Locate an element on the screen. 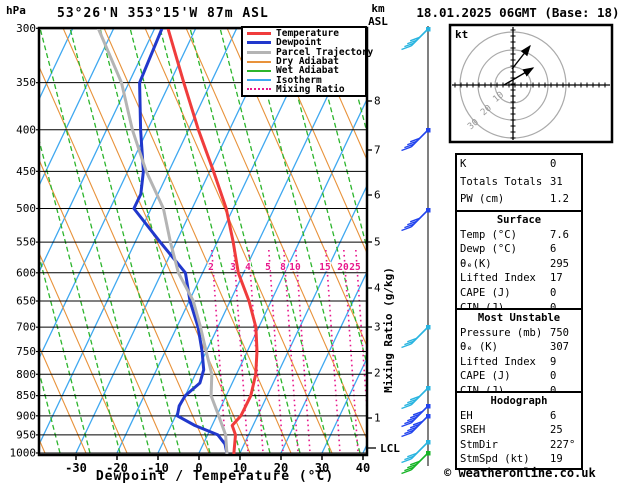  legend-swatch-parcel-trajectory is located at coordinates (259, 52).